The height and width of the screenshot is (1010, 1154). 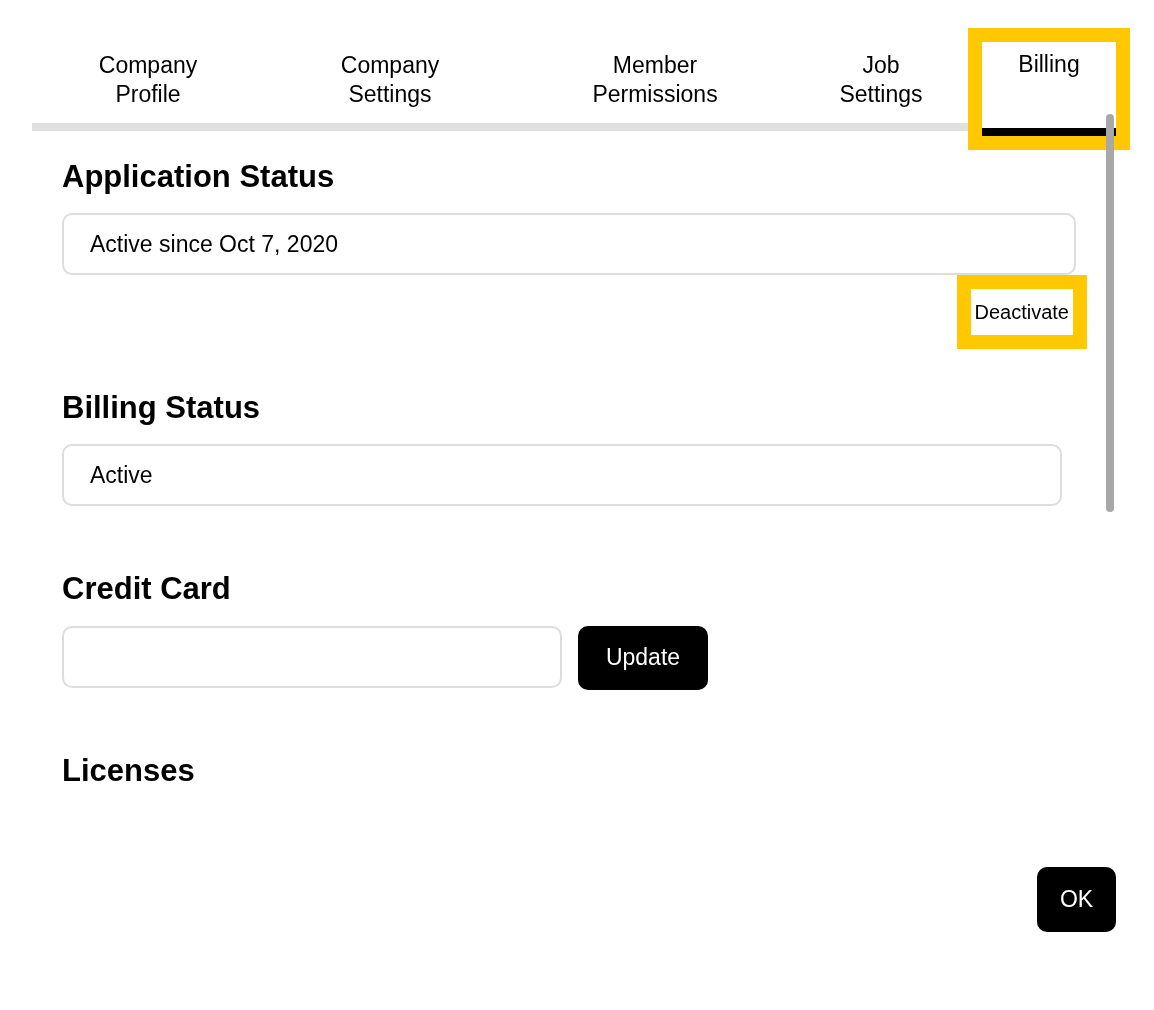 I want to click on update-button: Update, so click(x=643, y=657).